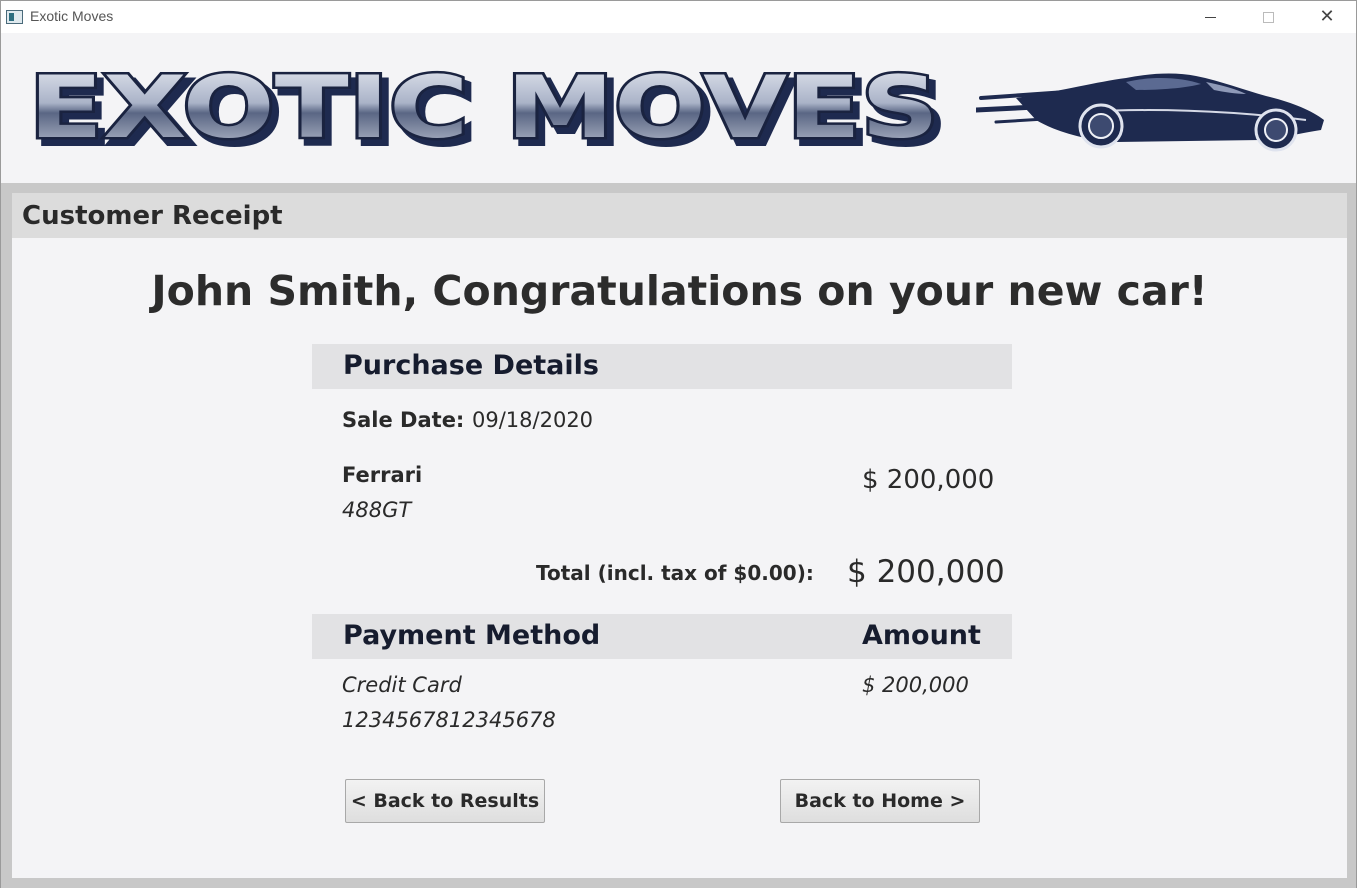  Describe the element at coordinates (152, 216) in the screenshot. I see `section-title: Customer Receipt` at that location.